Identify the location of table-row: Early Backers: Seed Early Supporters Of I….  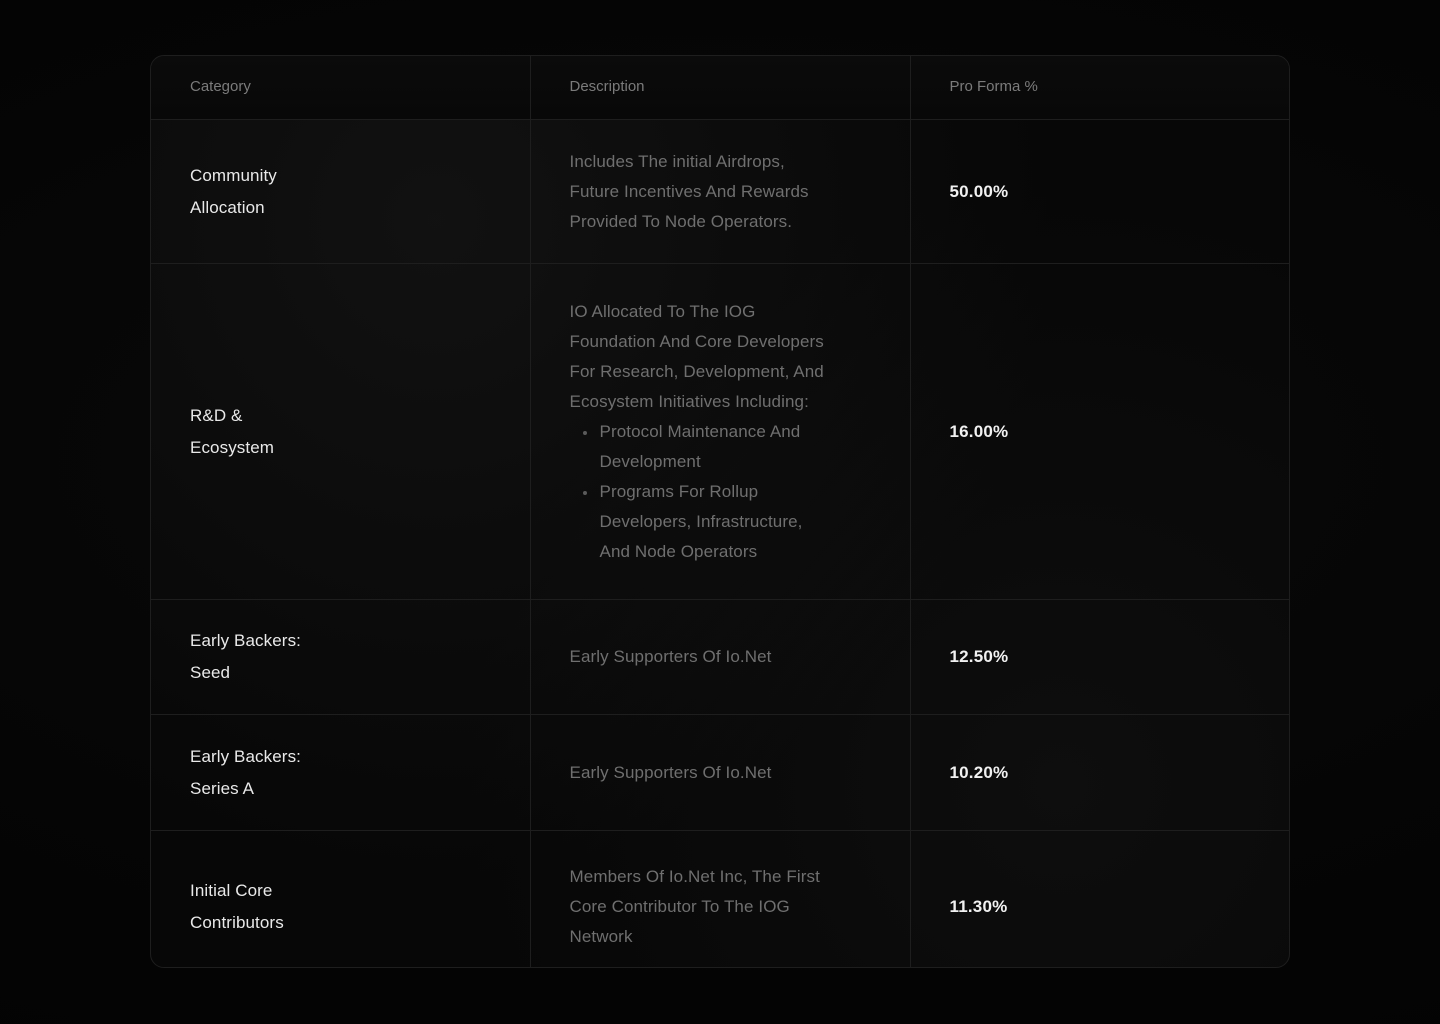
(720, 657).